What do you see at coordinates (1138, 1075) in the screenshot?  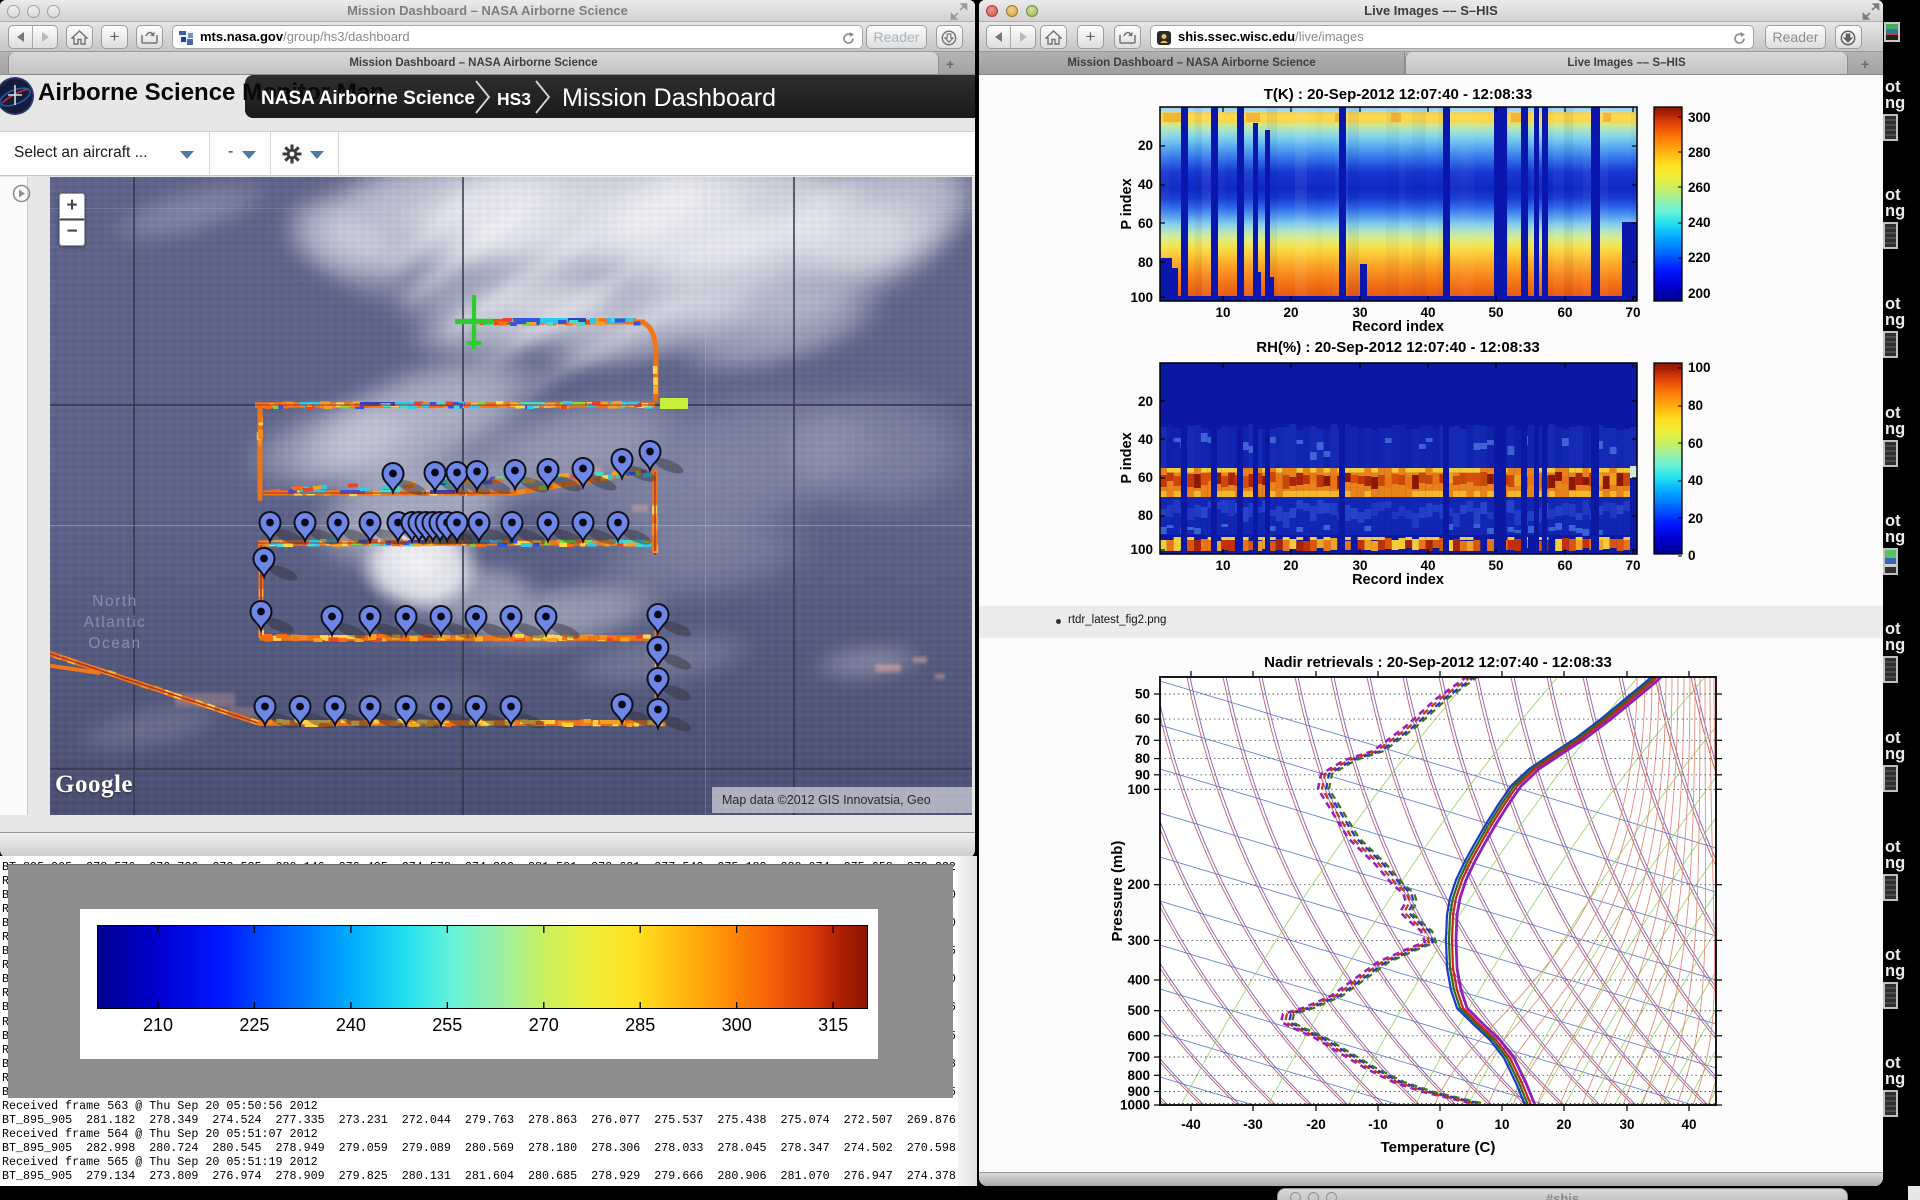 I see `svg-text: 800` at bounding box center [1138, 1075].